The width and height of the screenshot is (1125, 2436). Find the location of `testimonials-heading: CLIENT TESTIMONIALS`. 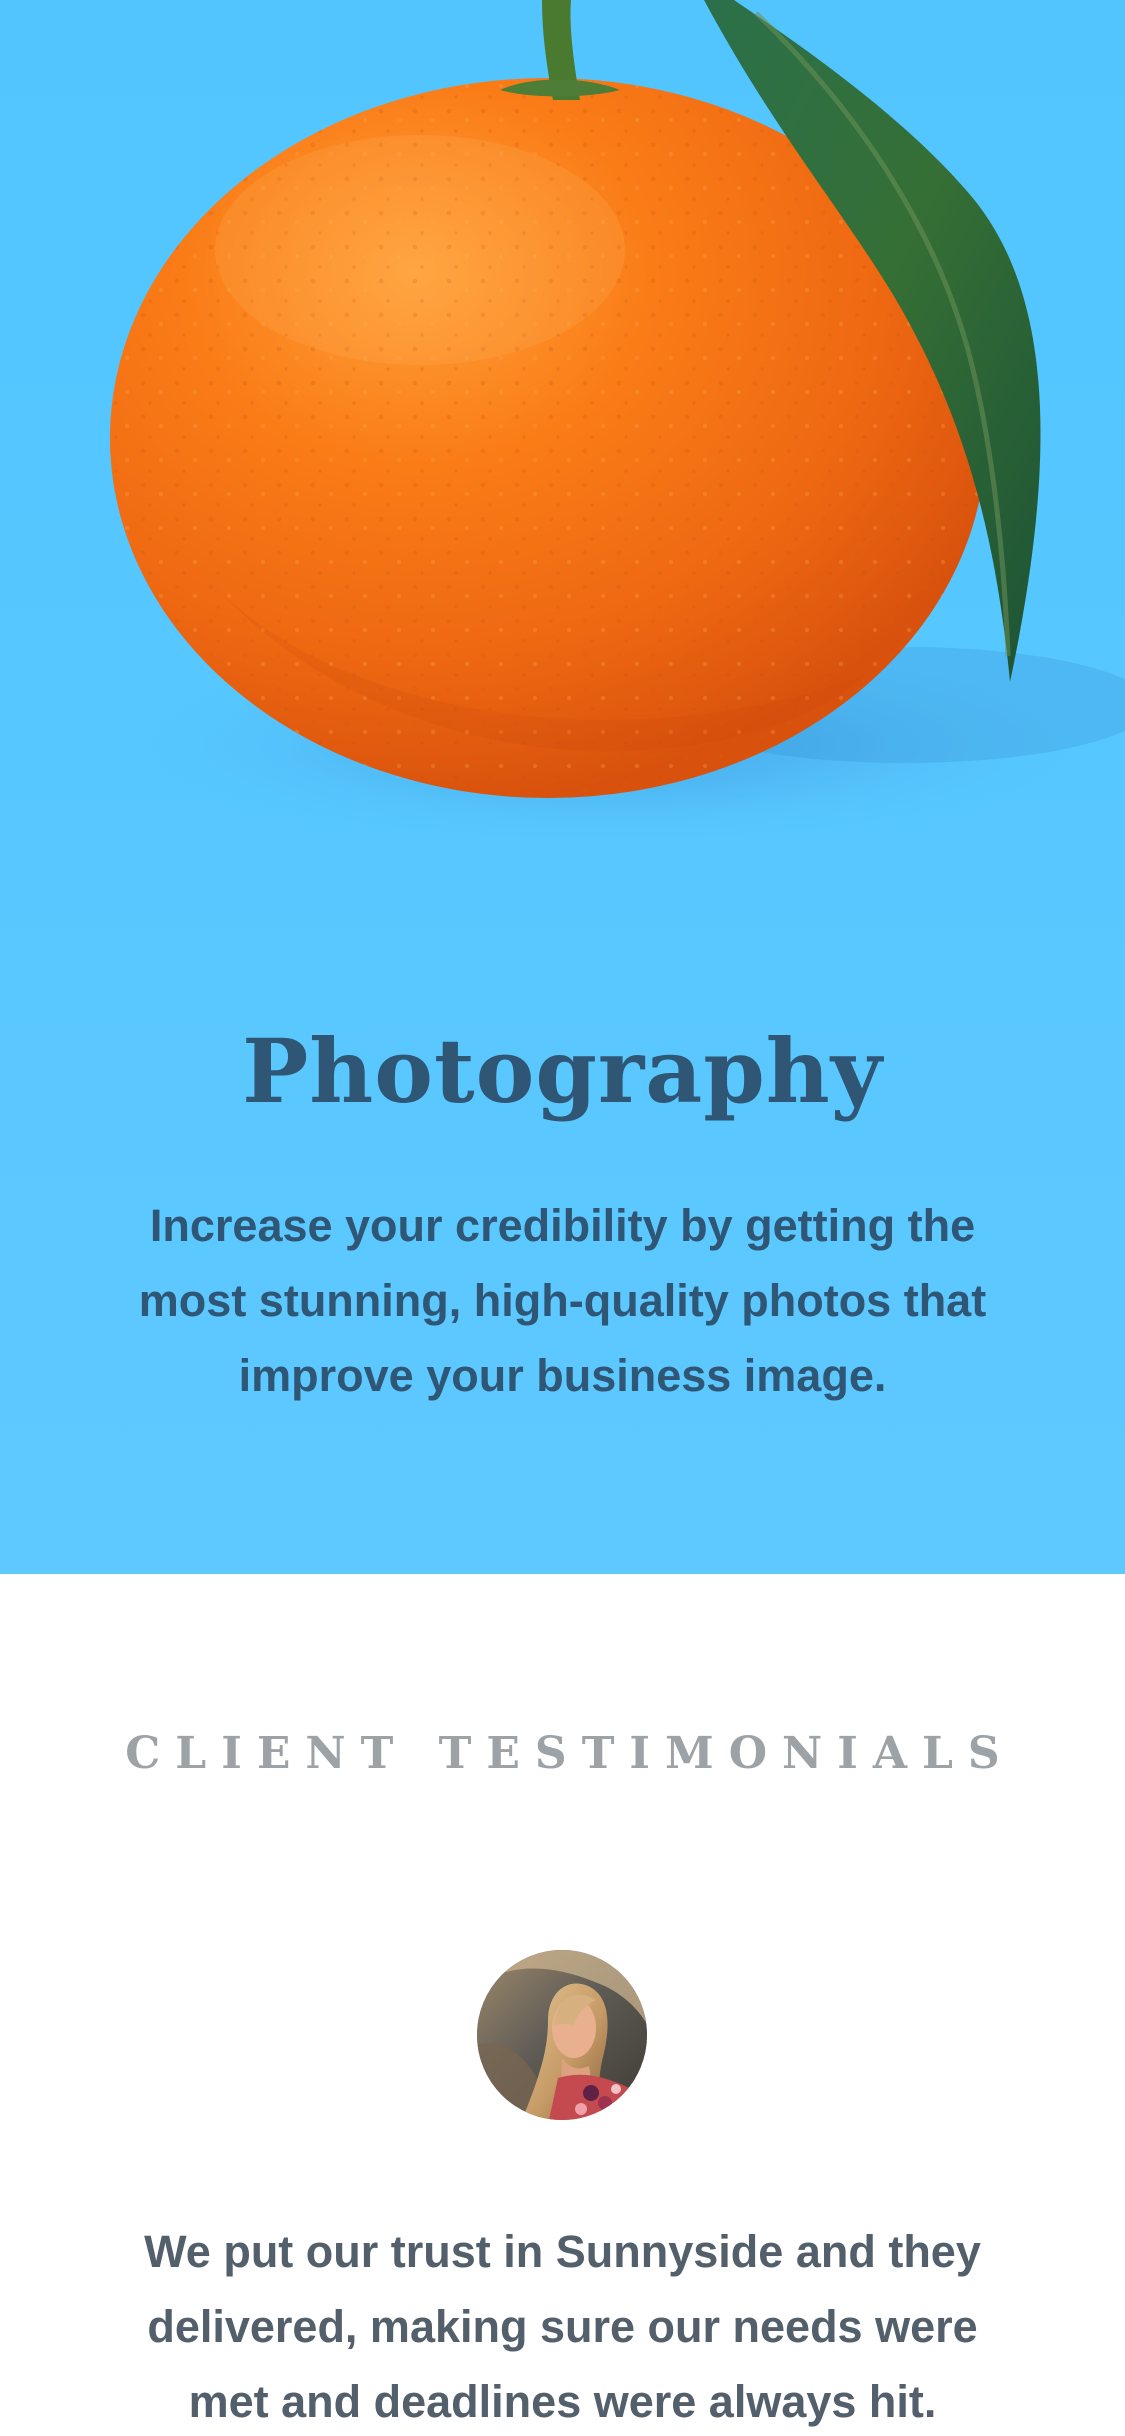

testimonials-heading: CLIENT TESTIMONIALS is located at coordinates (570, 1753).